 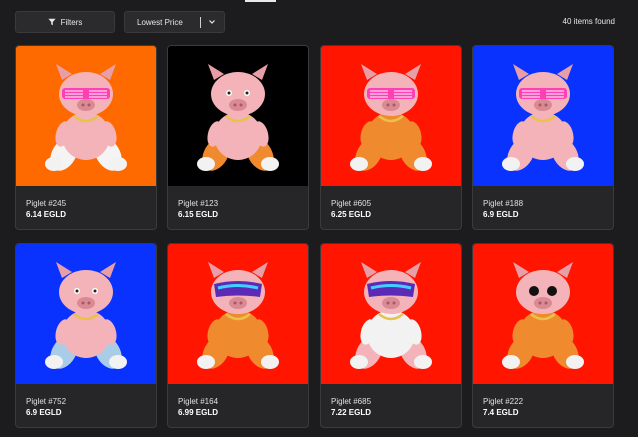 What do you see at coordinates (351, 412) in the screenshot?
I see `nft-price: 7.22 EGLD` at bounding box center [351, 412].